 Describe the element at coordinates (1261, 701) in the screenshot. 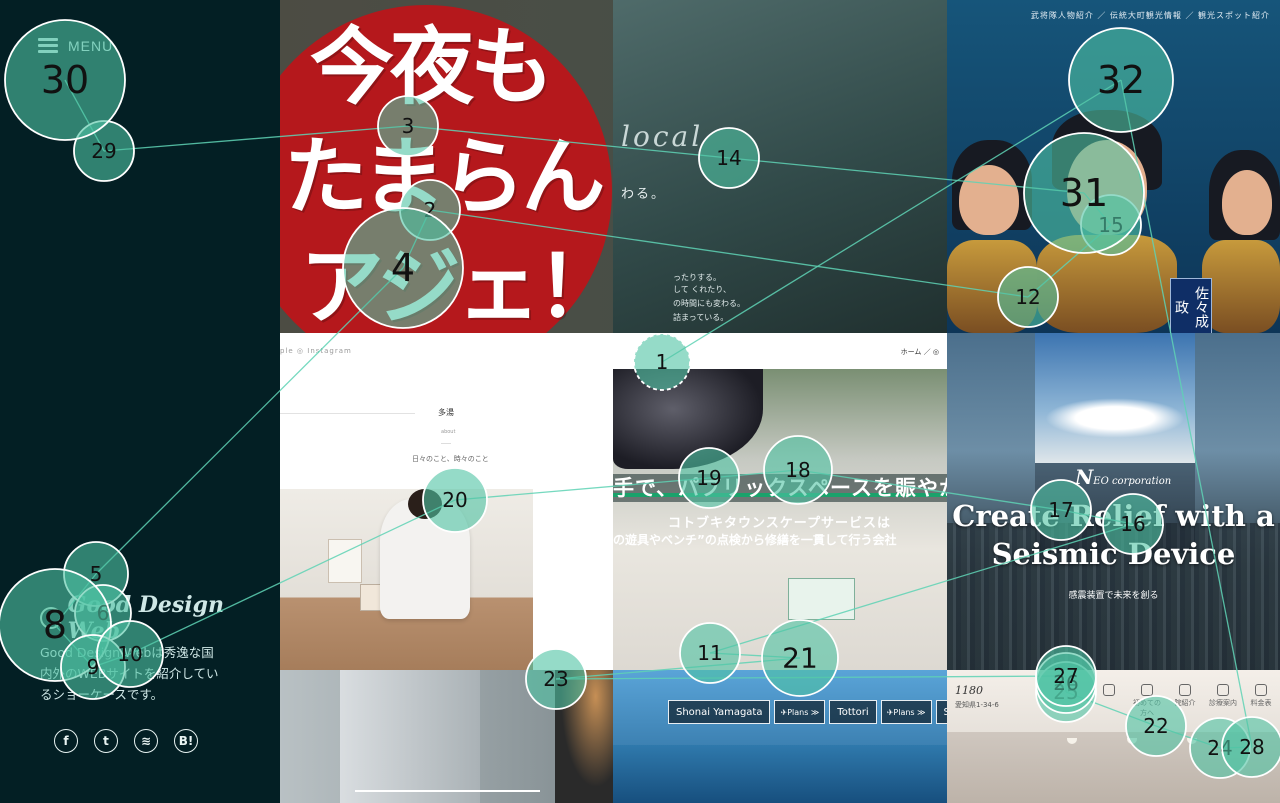

I see `nav-item: 料金表` at that location.